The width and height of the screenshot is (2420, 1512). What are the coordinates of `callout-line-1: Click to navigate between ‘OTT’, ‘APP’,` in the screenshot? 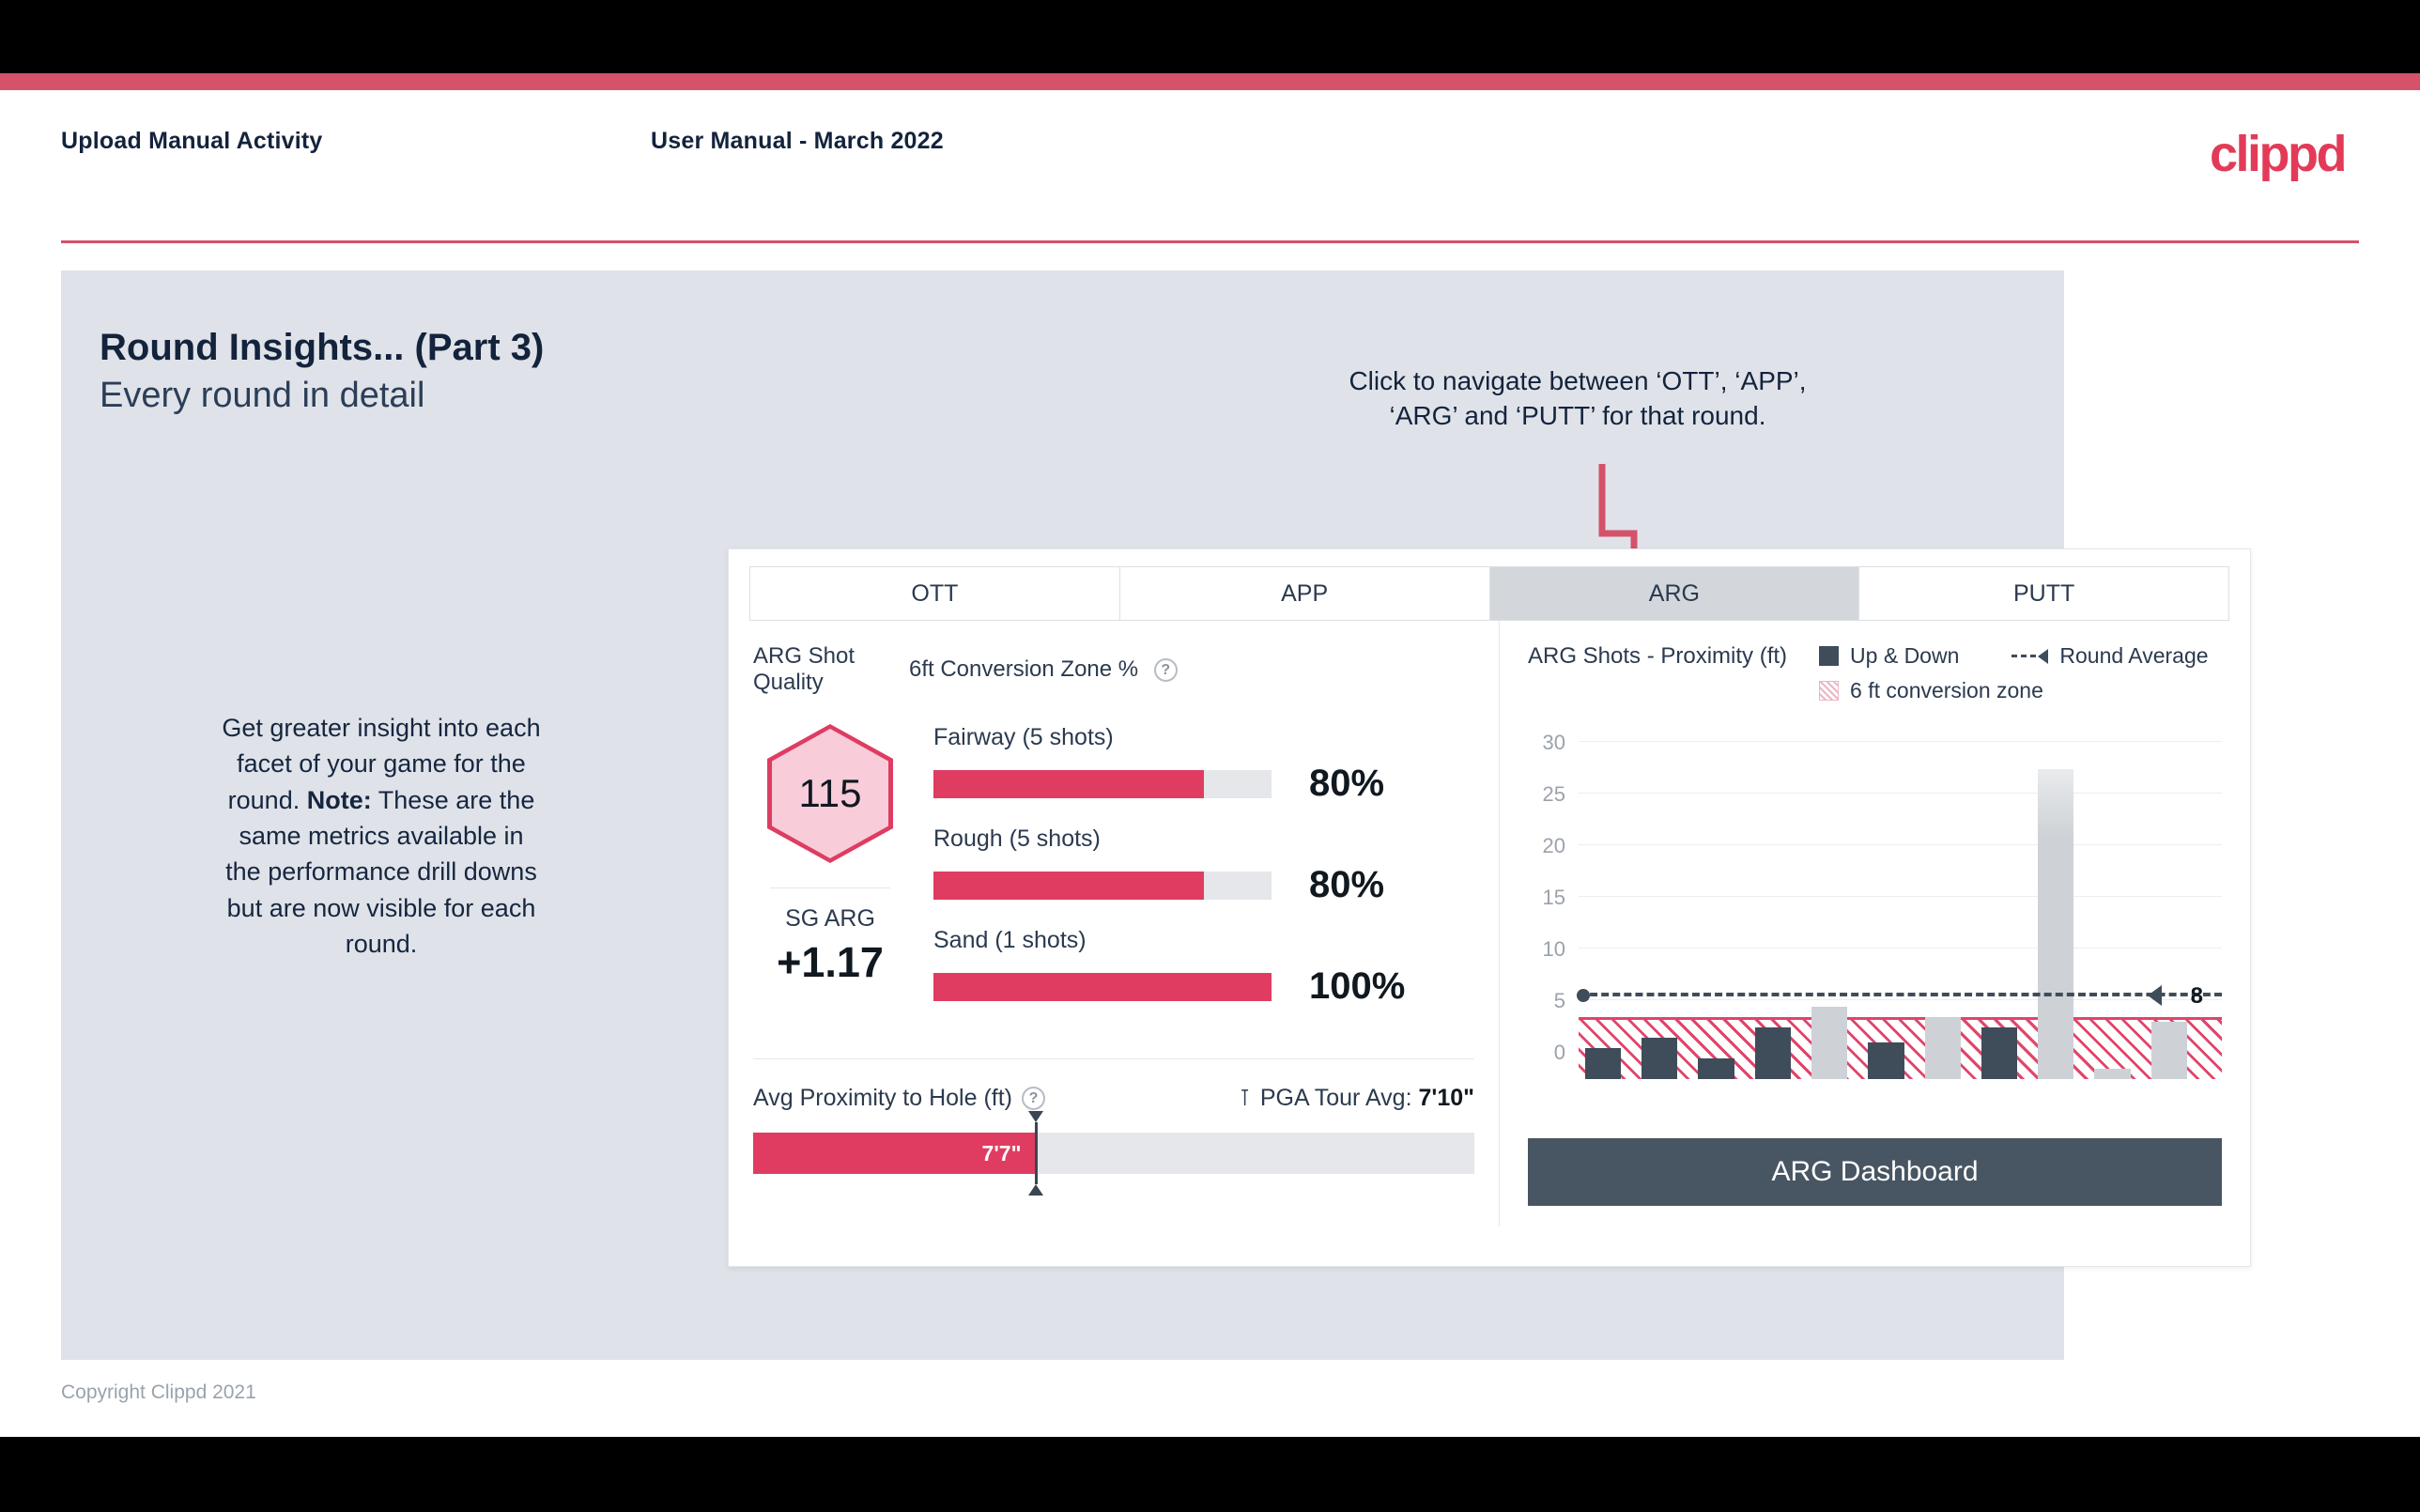 It's located at (1578, 381).